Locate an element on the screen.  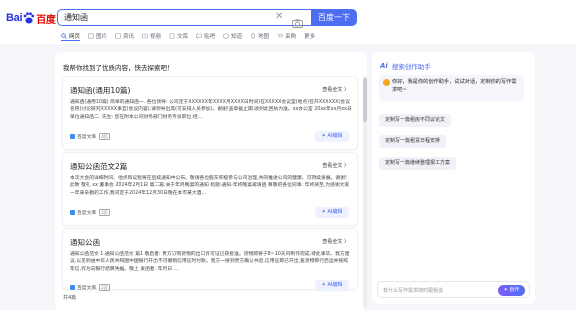
close-icon: ✕ is located at coordinates (279, 16).